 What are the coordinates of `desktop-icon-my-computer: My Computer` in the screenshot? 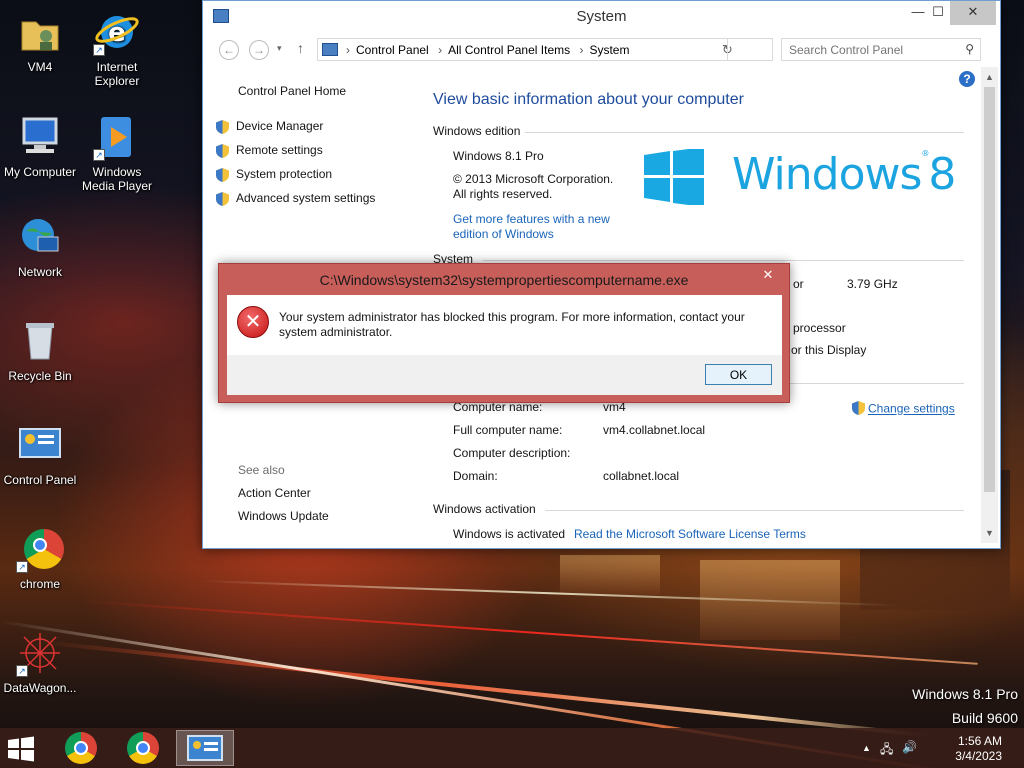 It's located at (40, 146).